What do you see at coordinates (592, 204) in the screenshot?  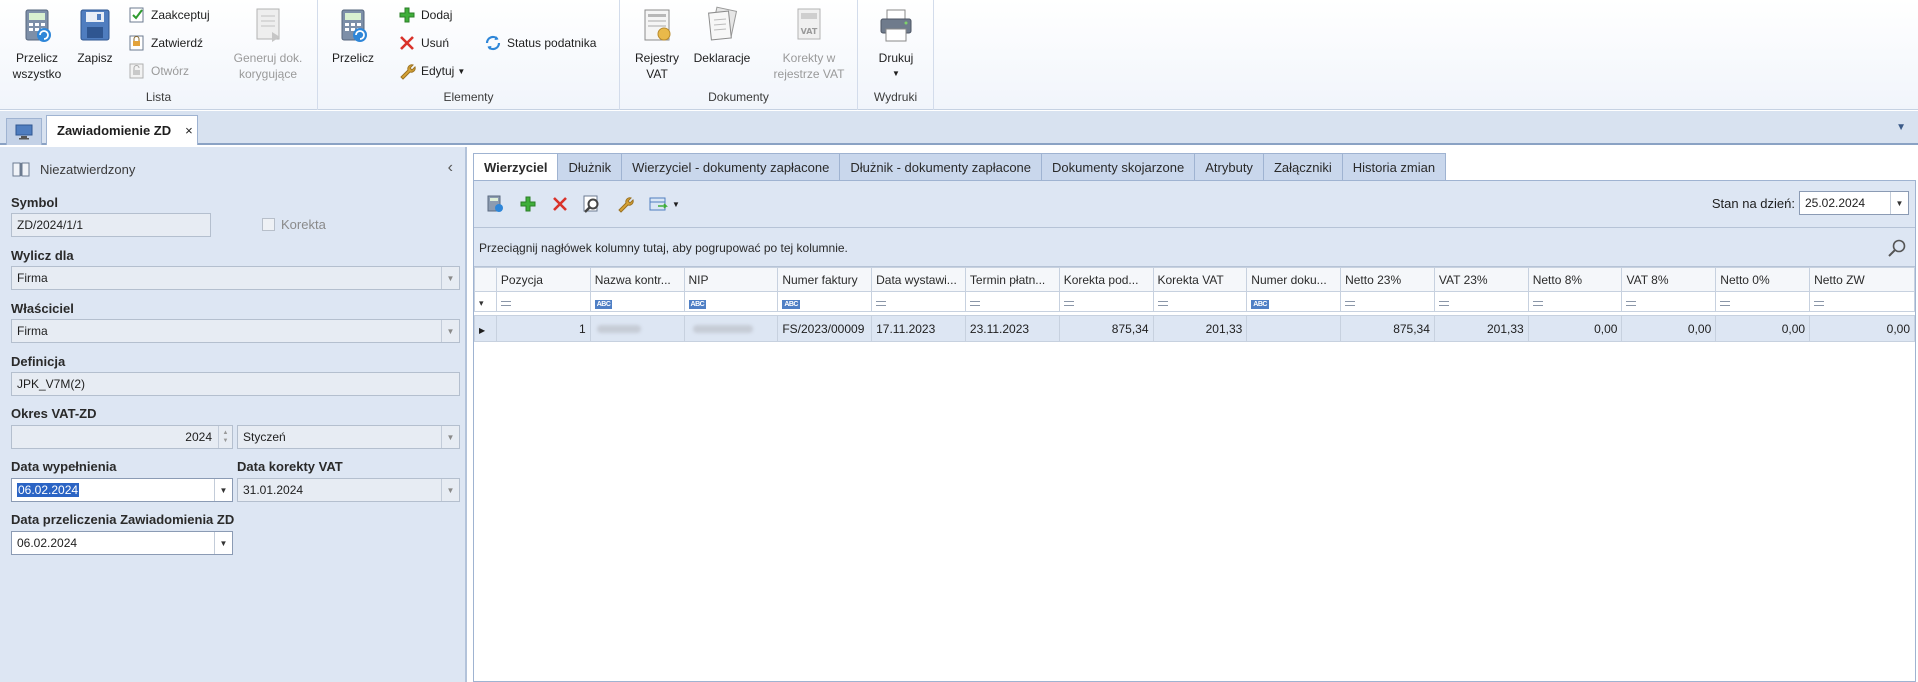 I see `preview-icon` at bounding box center [592, 204].